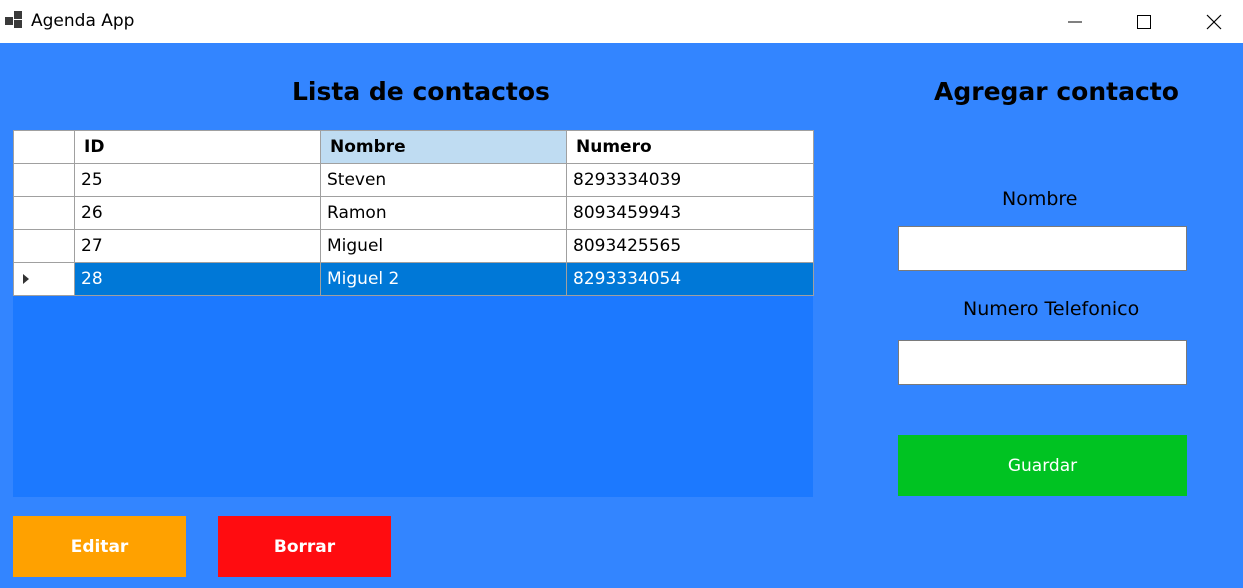  I want to click on nombre-label: Nombre, so click(1040, 199).